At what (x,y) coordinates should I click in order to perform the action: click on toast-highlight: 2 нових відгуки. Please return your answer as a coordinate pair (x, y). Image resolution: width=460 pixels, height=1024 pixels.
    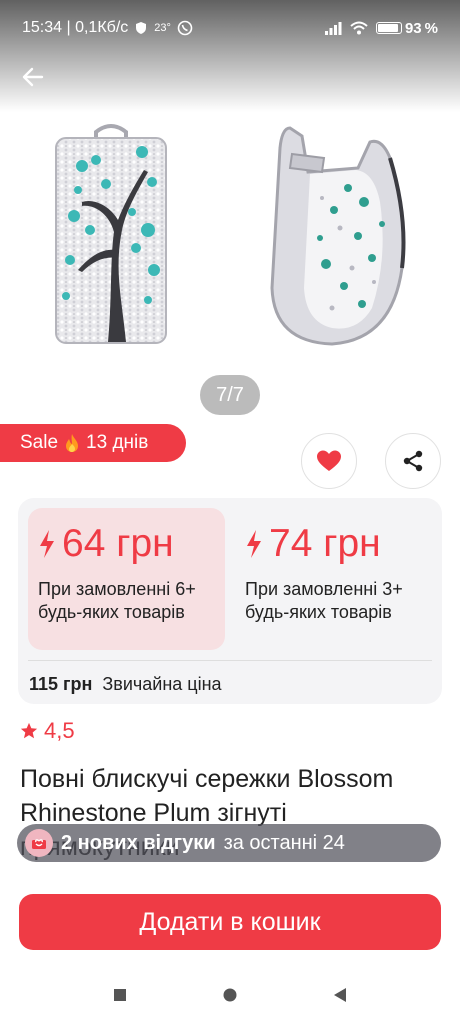
    Looking at the image, I should click on (138, 842).